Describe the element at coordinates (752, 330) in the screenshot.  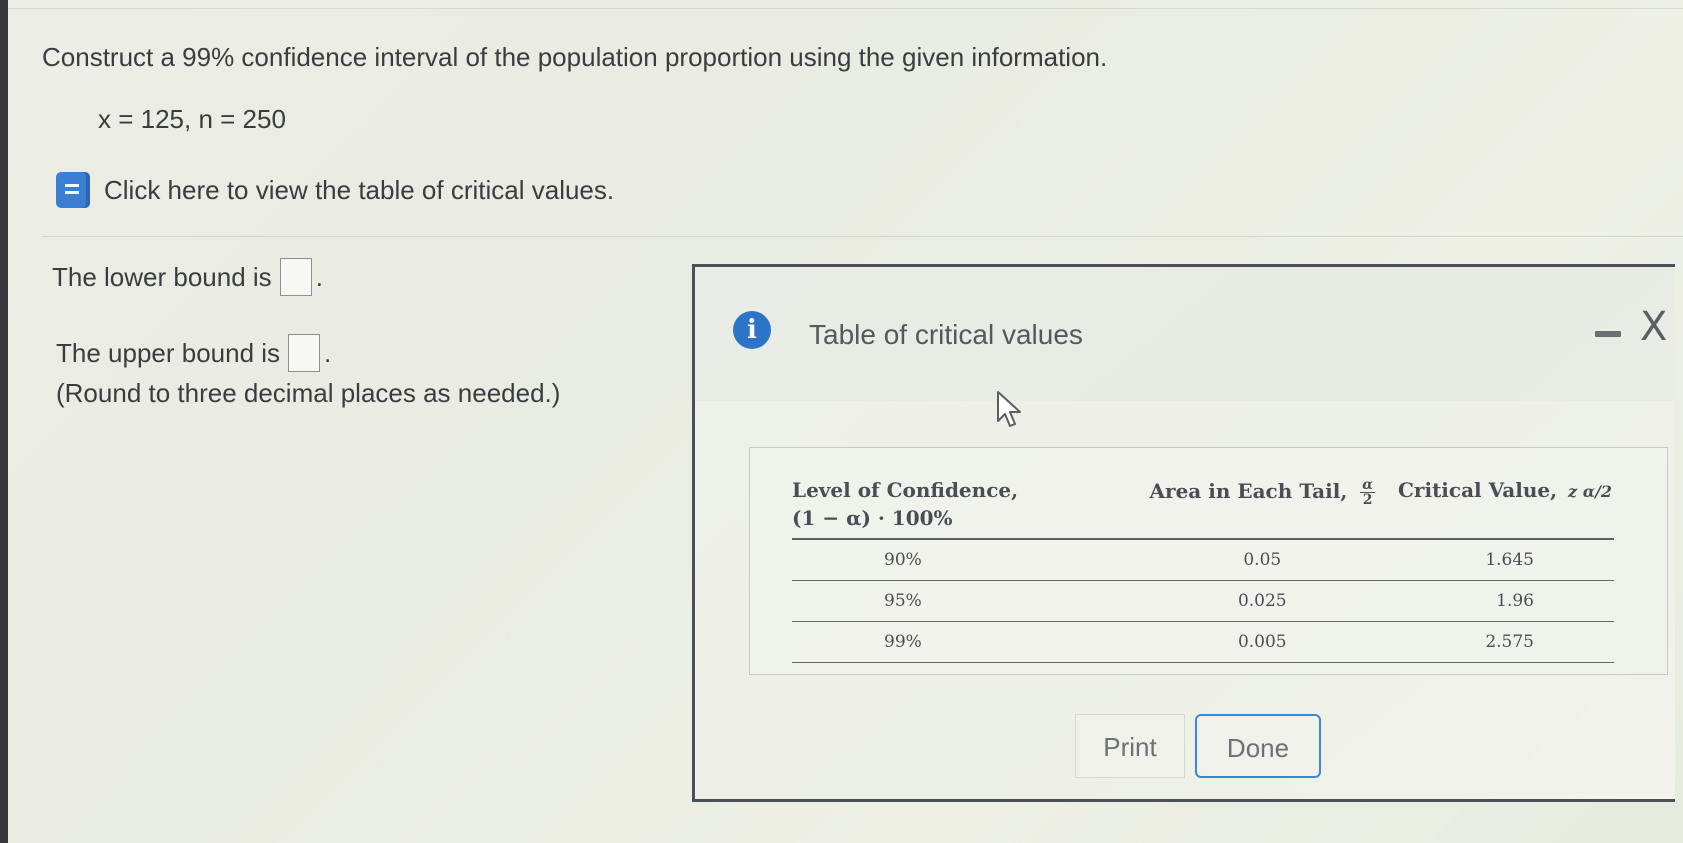
I see `info-icon: i` at that location.